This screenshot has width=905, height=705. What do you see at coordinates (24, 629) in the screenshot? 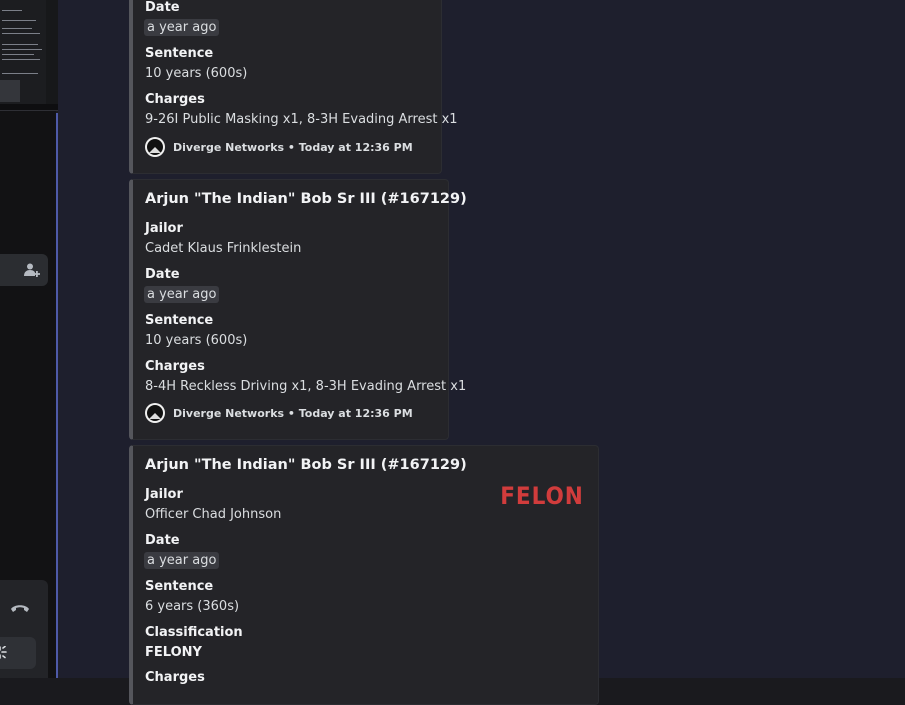
I see `voice-panel` at bounding box center [24, 629].